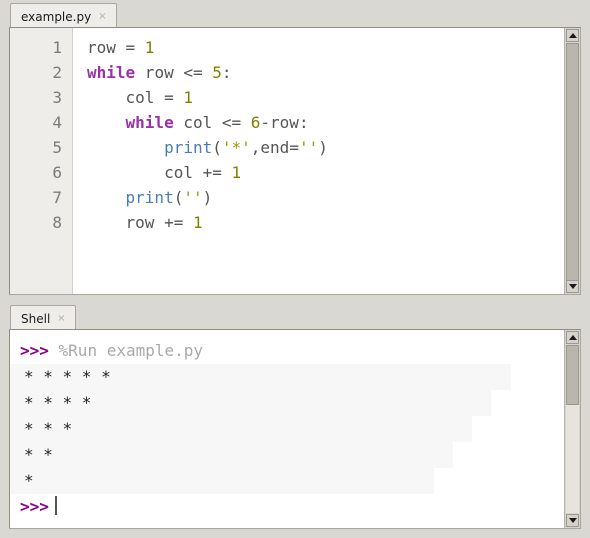 The image size is (590, 538). Describe the element at coordinates (57, 72) in the screenshot. I see `line-number: 2` at that location.